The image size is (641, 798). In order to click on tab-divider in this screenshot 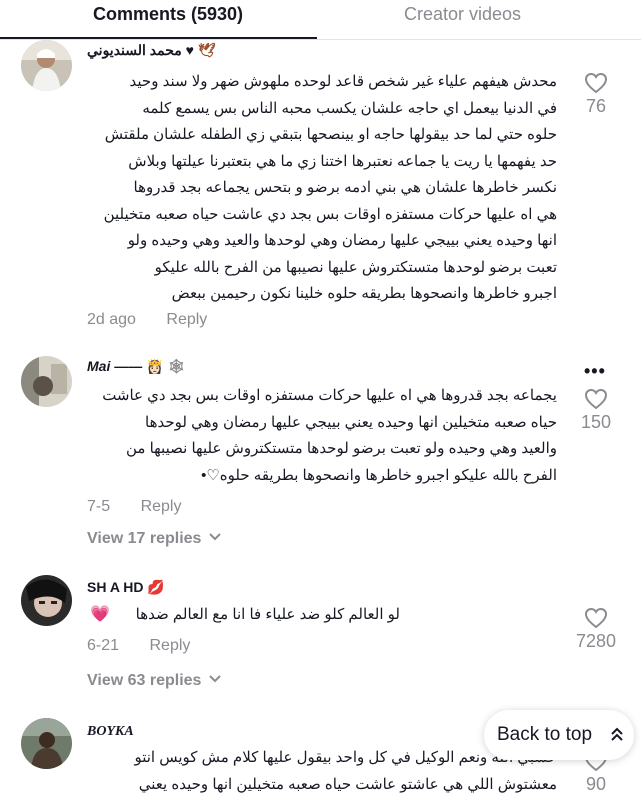, I will do `click(320, 39)`.